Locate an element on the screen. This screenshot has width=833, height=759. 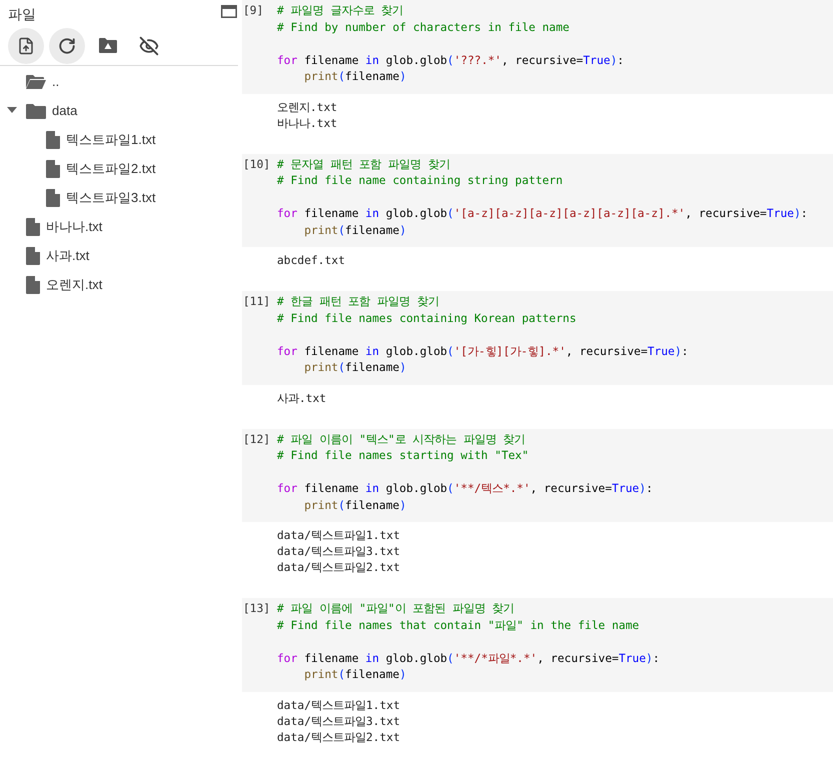
code-comment: # Find file names starting with "Tex" is located at coordinates (403, 456).